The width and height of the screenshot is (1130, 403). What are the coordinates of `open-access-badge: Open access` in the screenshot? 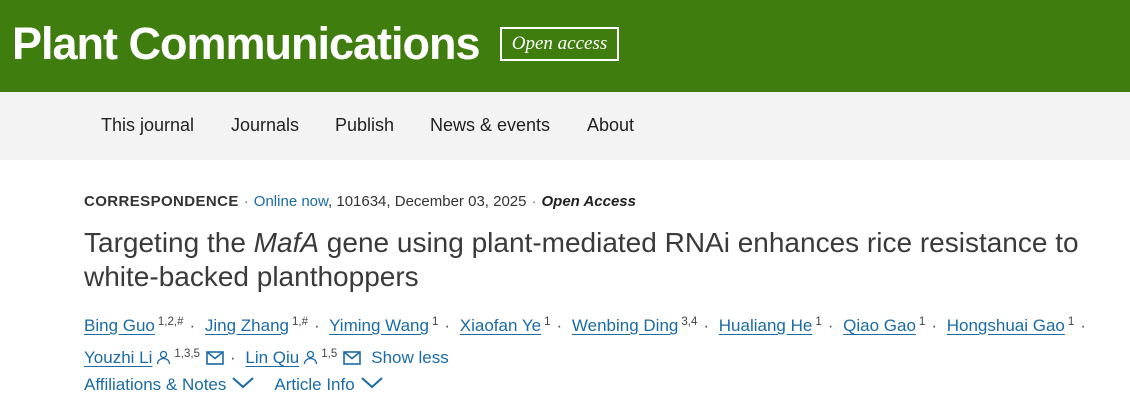 It's located at (559, 44).